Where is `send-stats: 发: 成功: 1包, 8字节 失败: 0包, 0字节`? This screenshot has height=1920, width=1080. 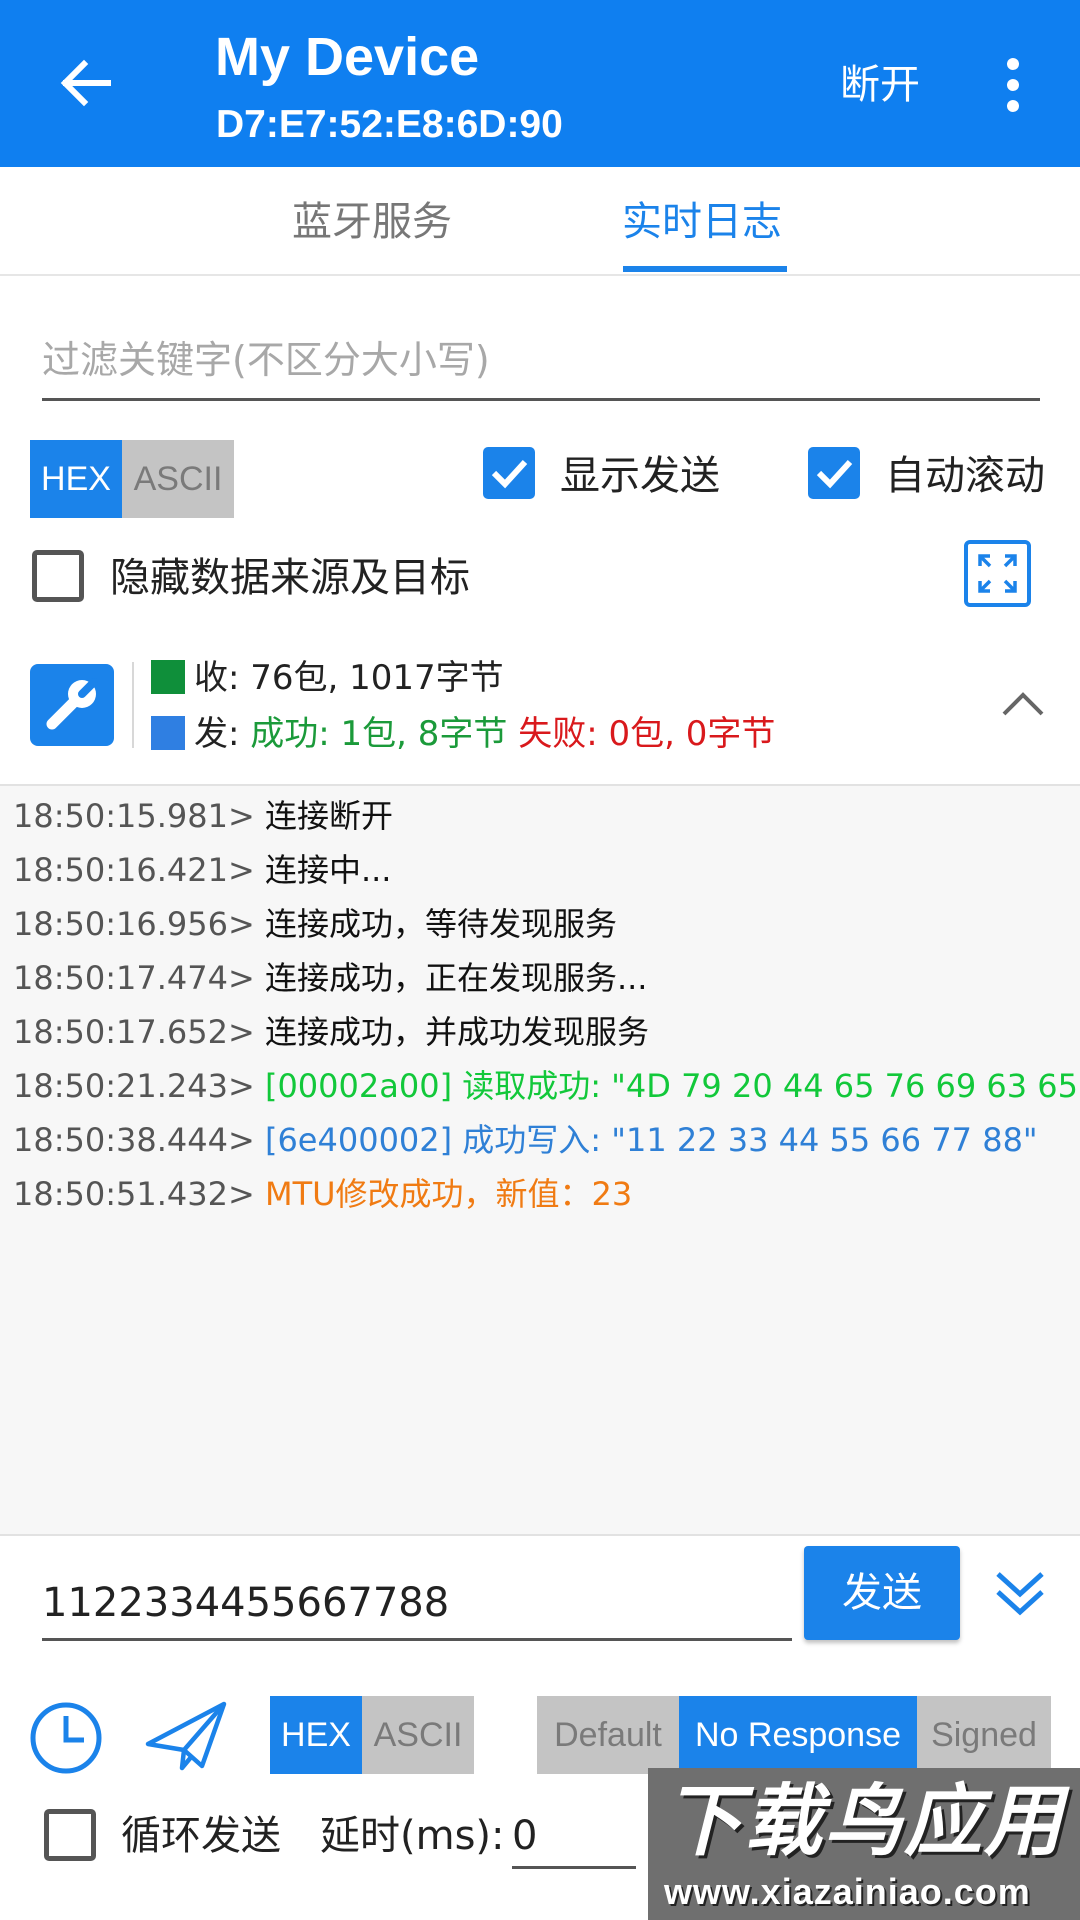 send-stats: 发: 成功: 1包, 8字节 失败: 0包, 0字节 is located at coordinates (484, 734).